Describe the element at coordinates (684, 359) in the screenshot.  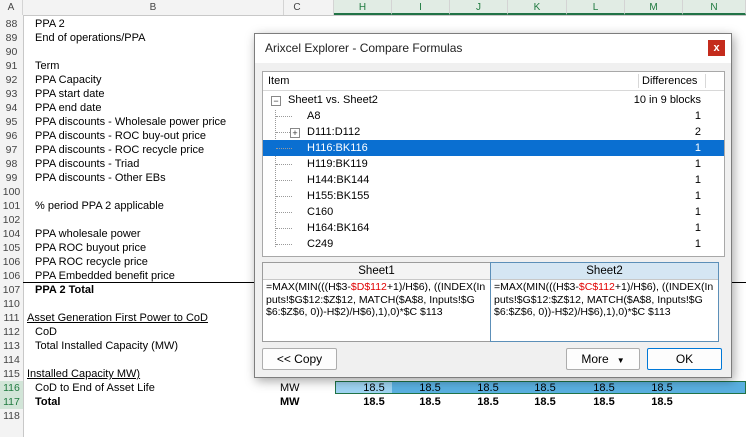
I see `ok-button: OK` at that location.